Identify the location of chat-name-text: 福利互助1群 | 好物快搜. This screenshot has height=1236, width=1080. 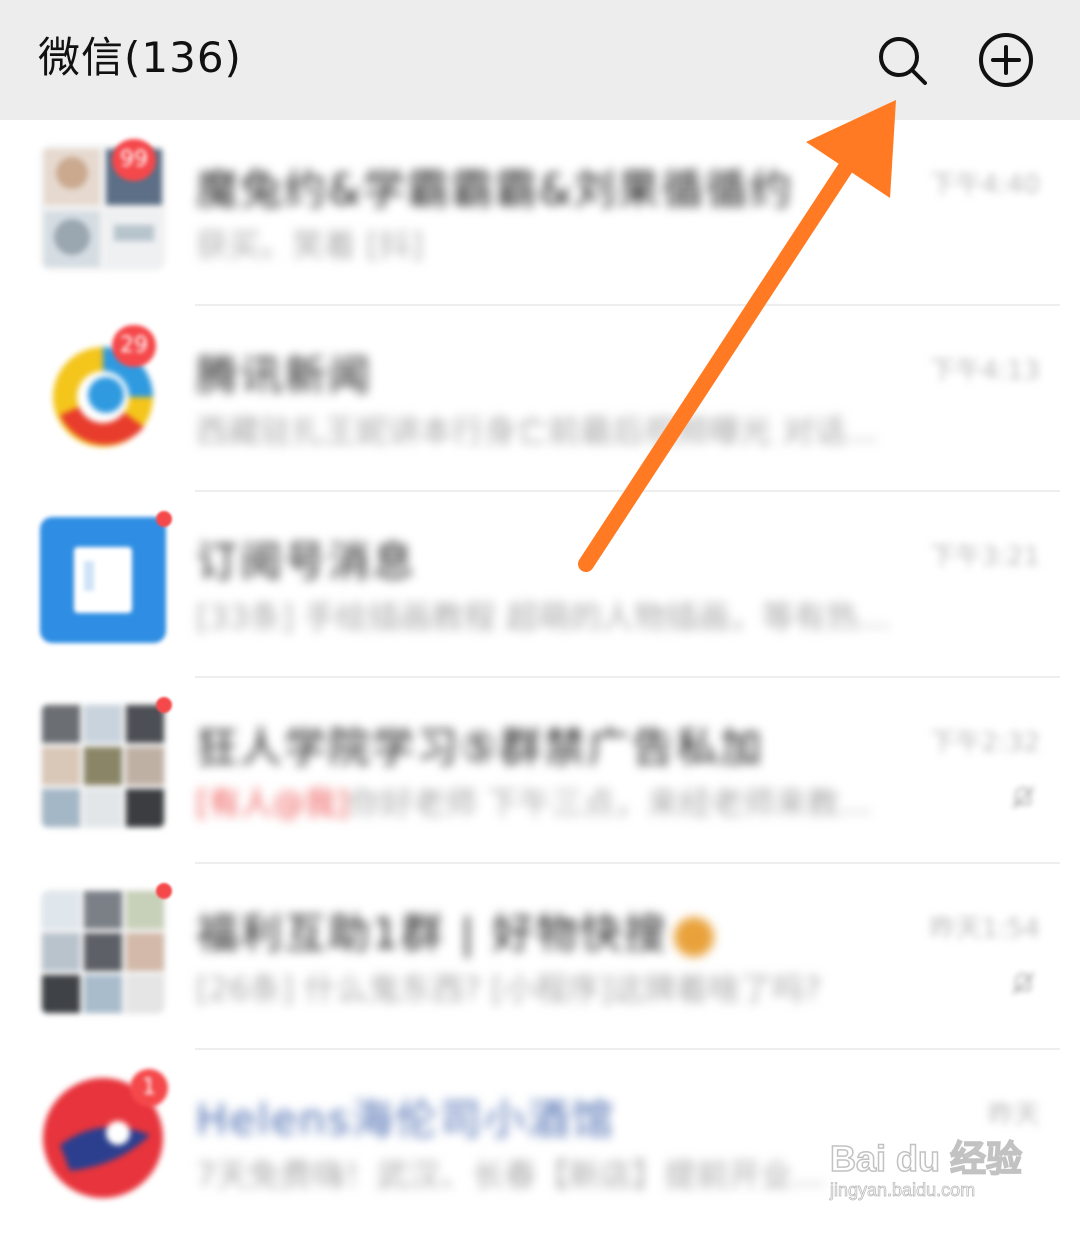
(432, 933).